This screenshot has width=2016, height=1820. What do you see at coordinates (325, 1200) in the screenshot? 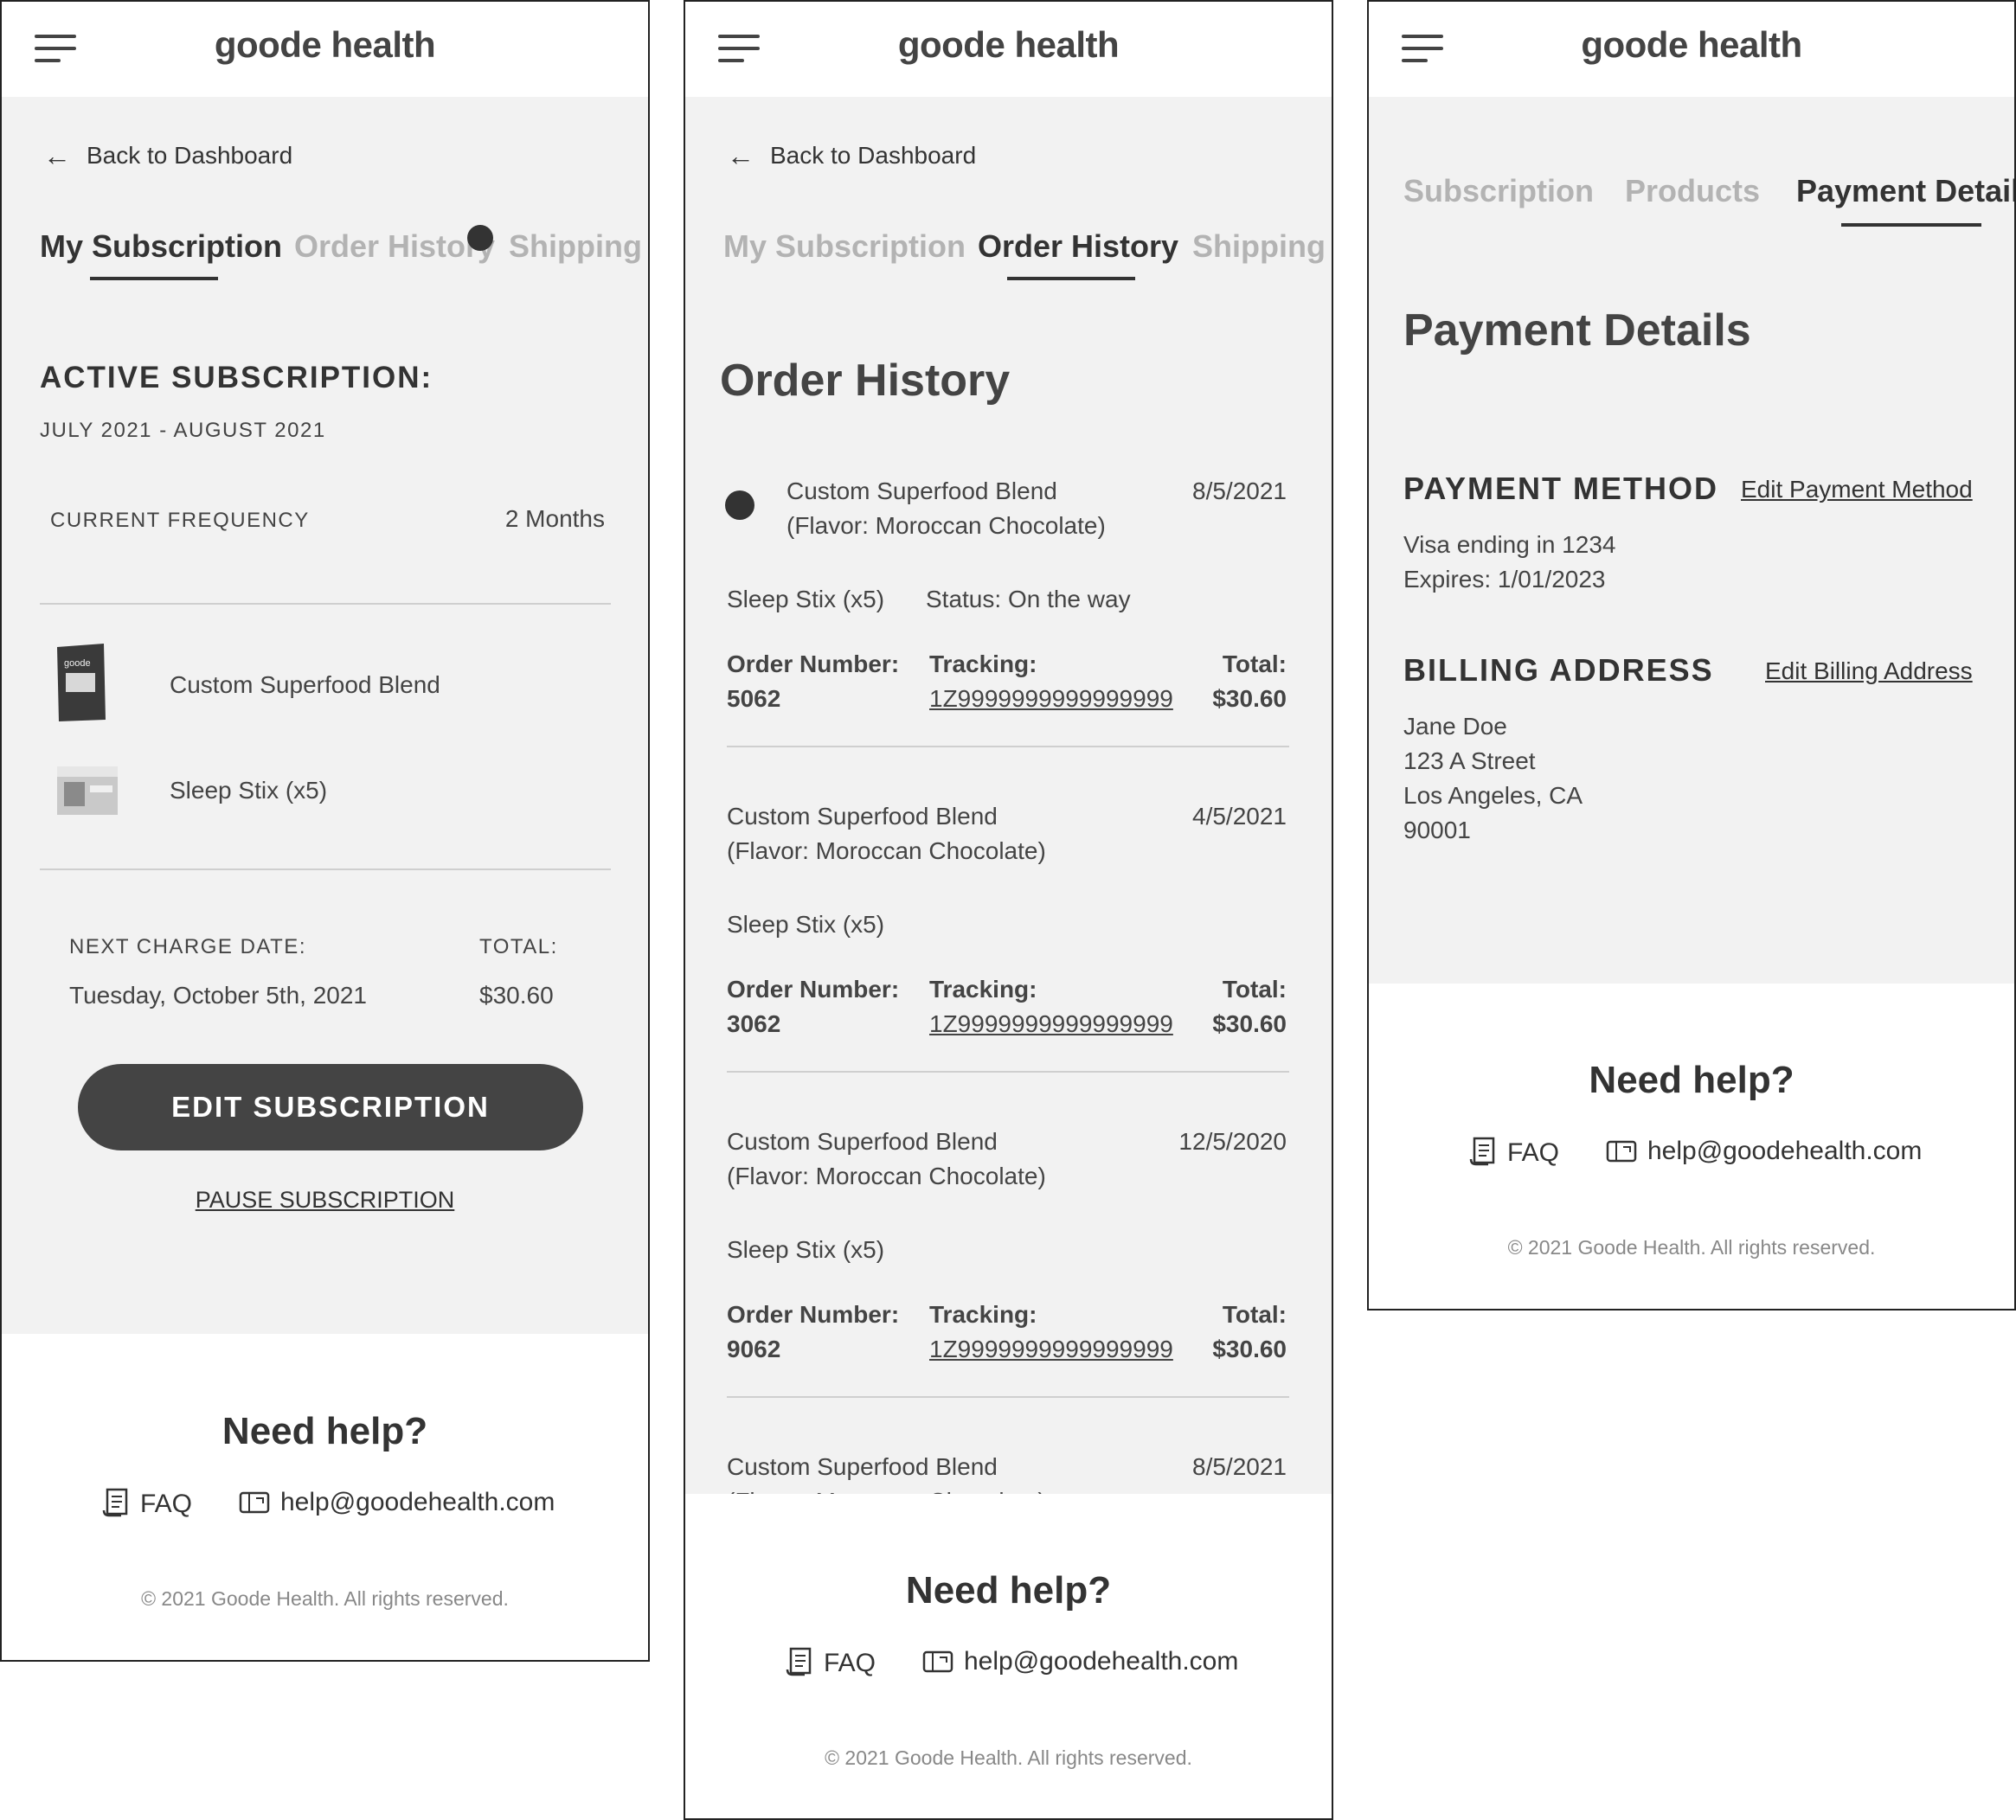
I see `pause-subscription-link: PAUSE SUBSCRIPTION` at bounding box center [325, 1200].